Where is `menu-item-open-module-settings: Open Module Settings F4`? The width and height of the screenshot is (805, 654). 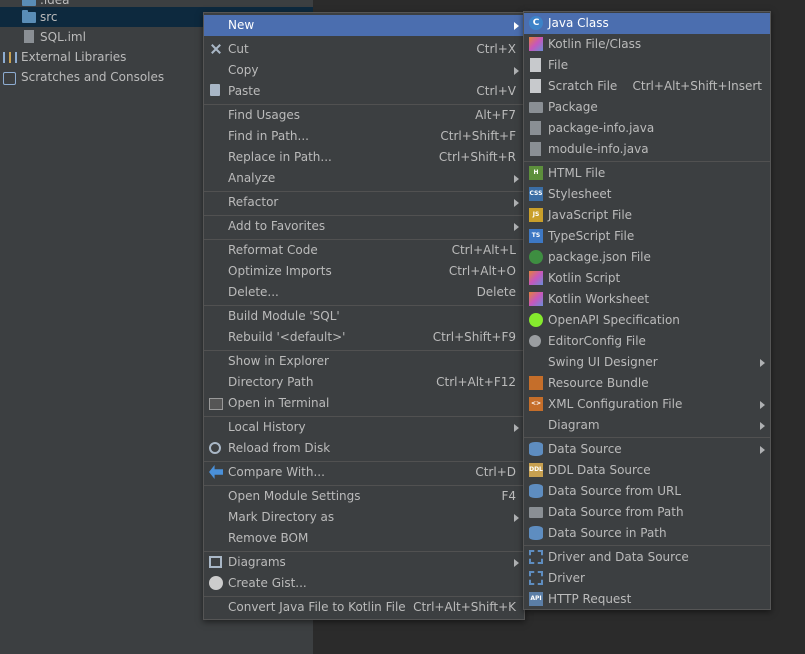 menu-item-open-module-settings: Open Module Settings F4 is located at coordinates (364, 496).